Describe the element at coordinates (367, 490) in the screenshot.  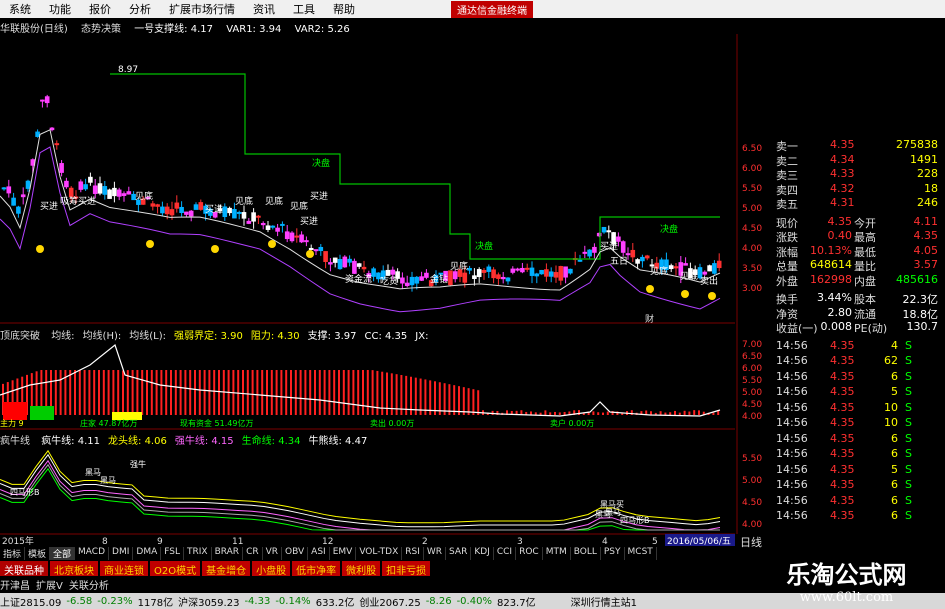
I see `indicator2-chart: 四马形B黑马强牛黑马黑马买黑马四马形B黑马` at that location.